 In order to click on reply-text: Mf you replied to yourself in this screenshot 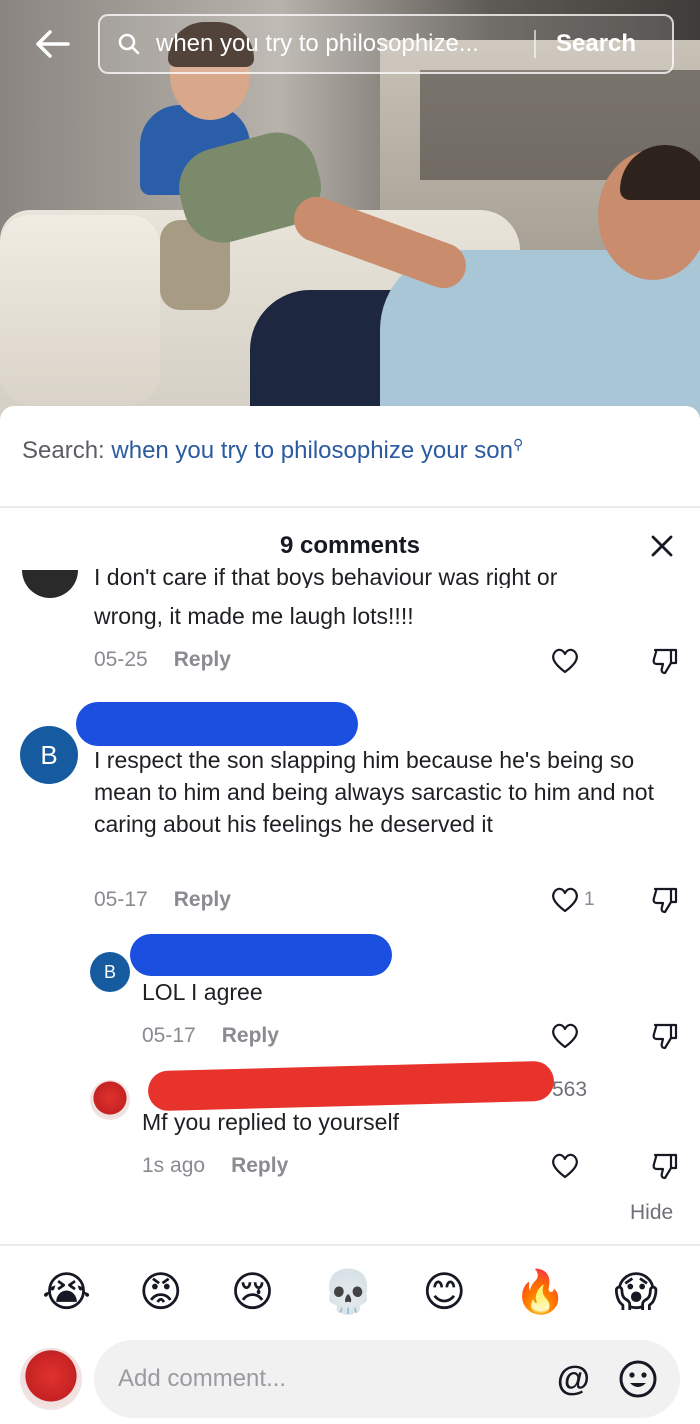, I will do `click(270, 1122)`.